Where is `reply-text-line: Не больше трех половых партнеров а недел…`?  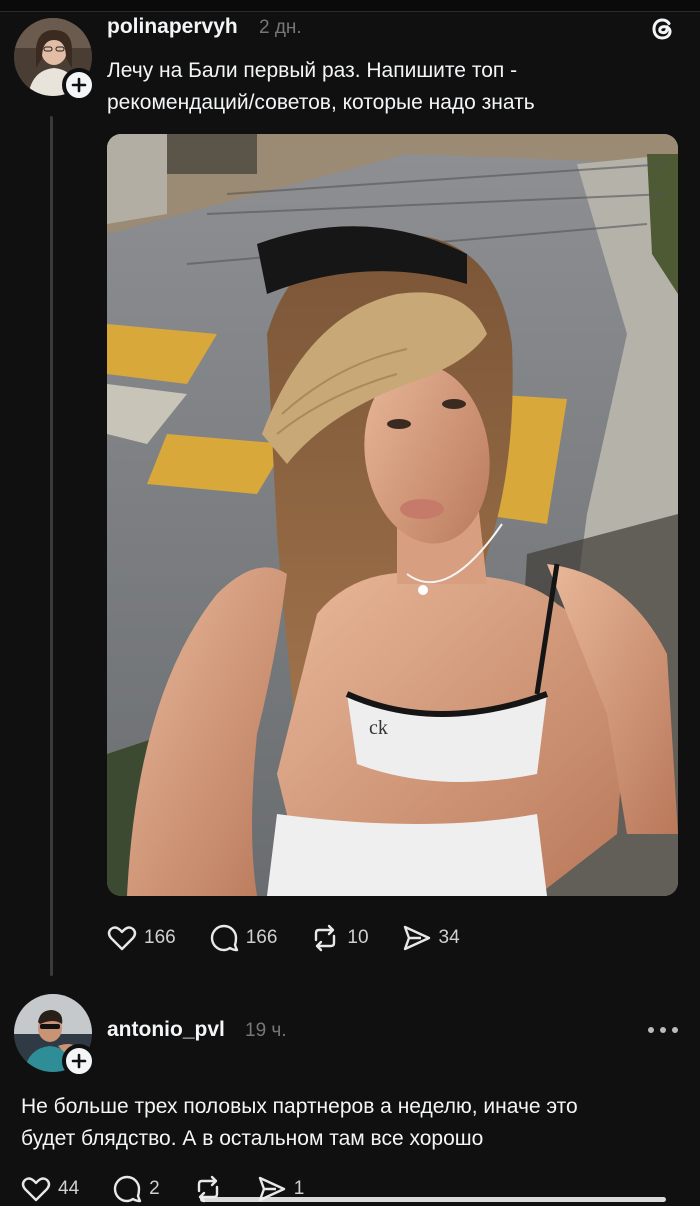
reply-text-line: Не больше трех половых партнеров а недел… is located at coordinates (299, 1106).